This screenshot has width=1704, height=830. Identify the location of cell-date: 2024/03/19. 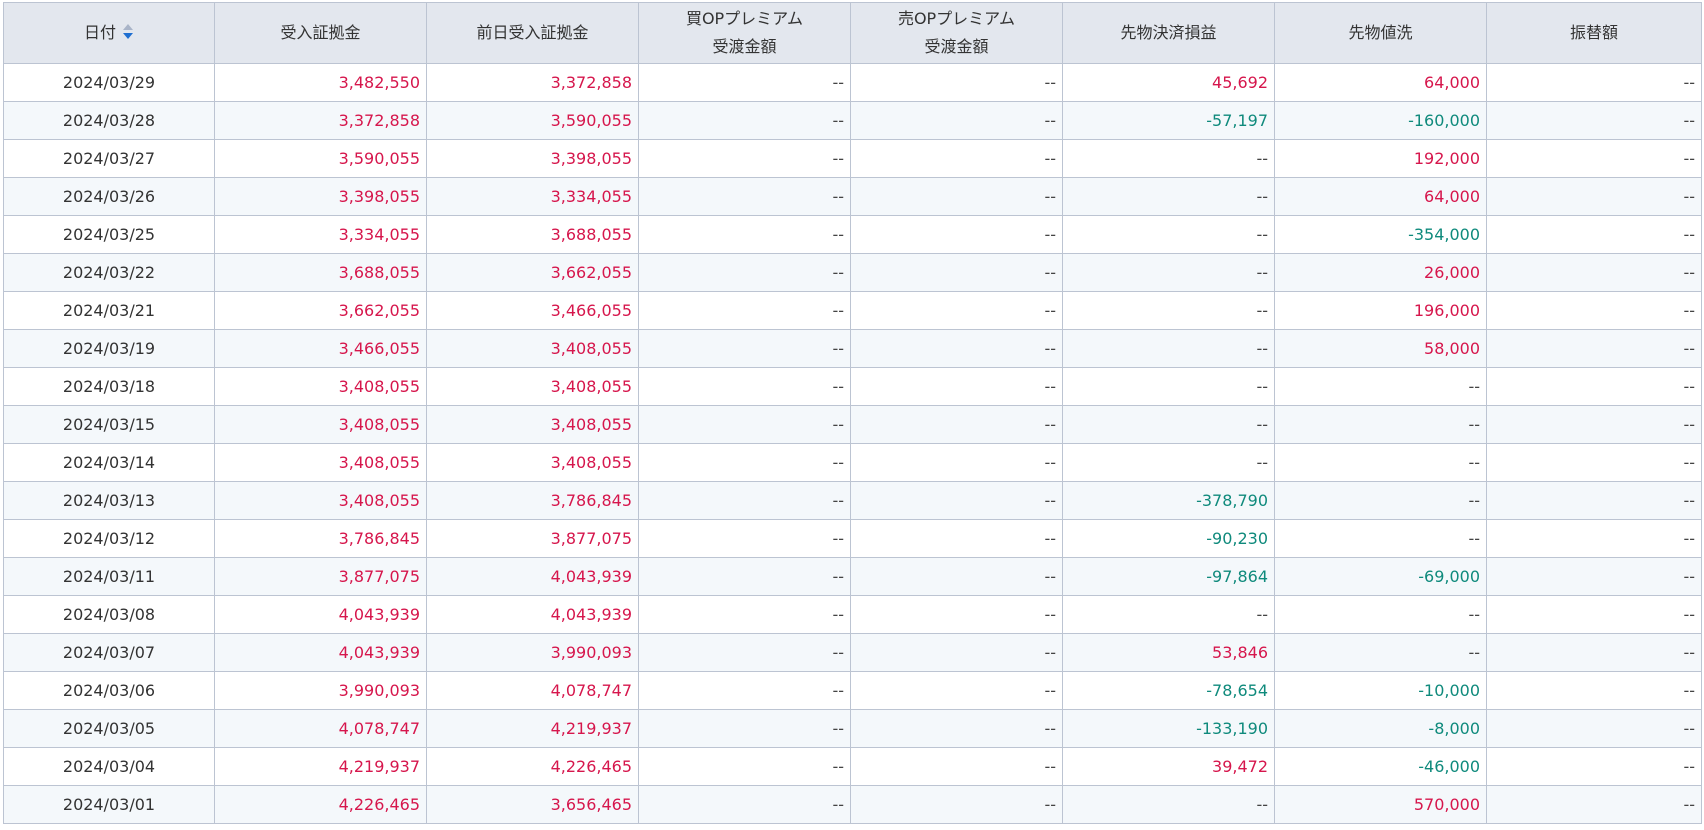
(109, 348).